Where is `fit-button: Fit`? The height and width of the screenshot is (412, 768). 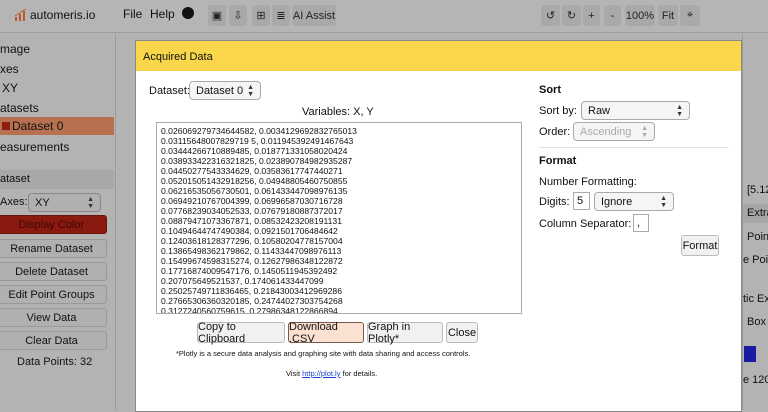 fit-button: Fit is located at coordinates (668, 15).